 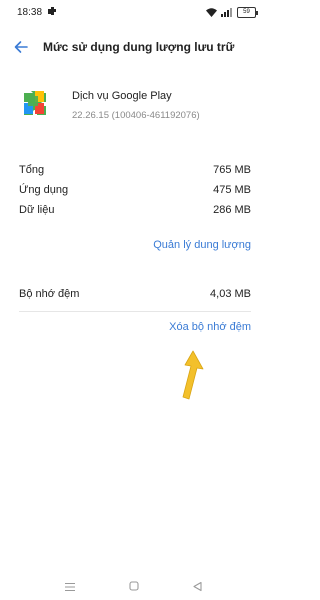 What do you see at coordinates (197, 586) in the screenshot?
I see `back-icon` at bounding box center [197, 586].